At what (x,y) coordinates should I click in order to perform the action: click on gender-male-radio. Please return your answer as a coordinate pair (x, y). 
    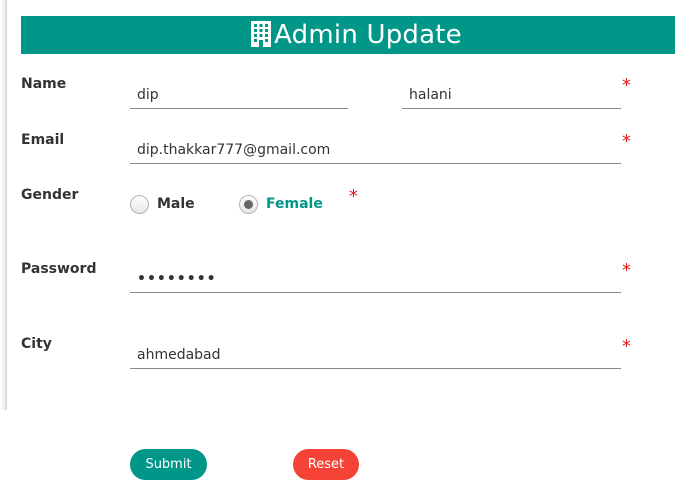
    Looking at the image, I should click on (139, 204).